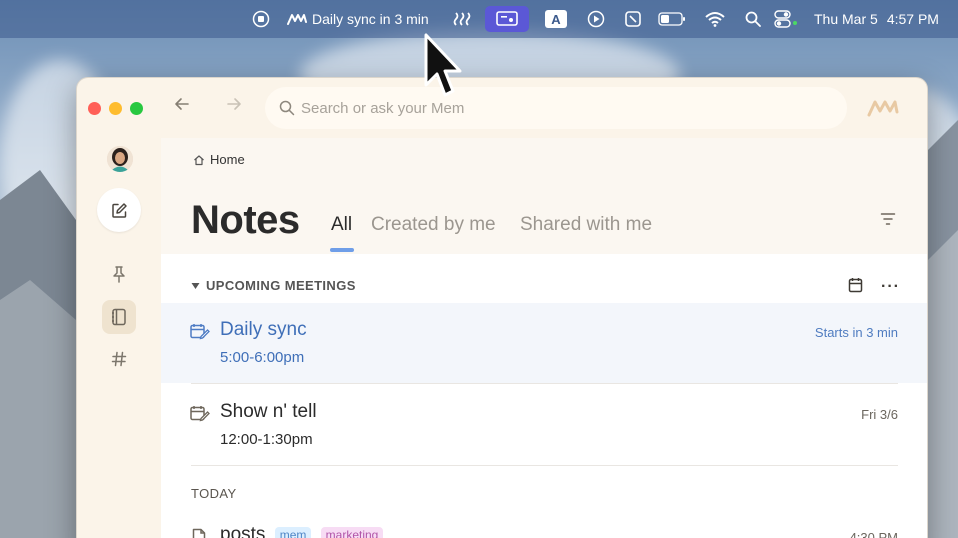  Describe the element at coordinates (245, 220) in the screenshot. I see `page-title: Notes` at that location.